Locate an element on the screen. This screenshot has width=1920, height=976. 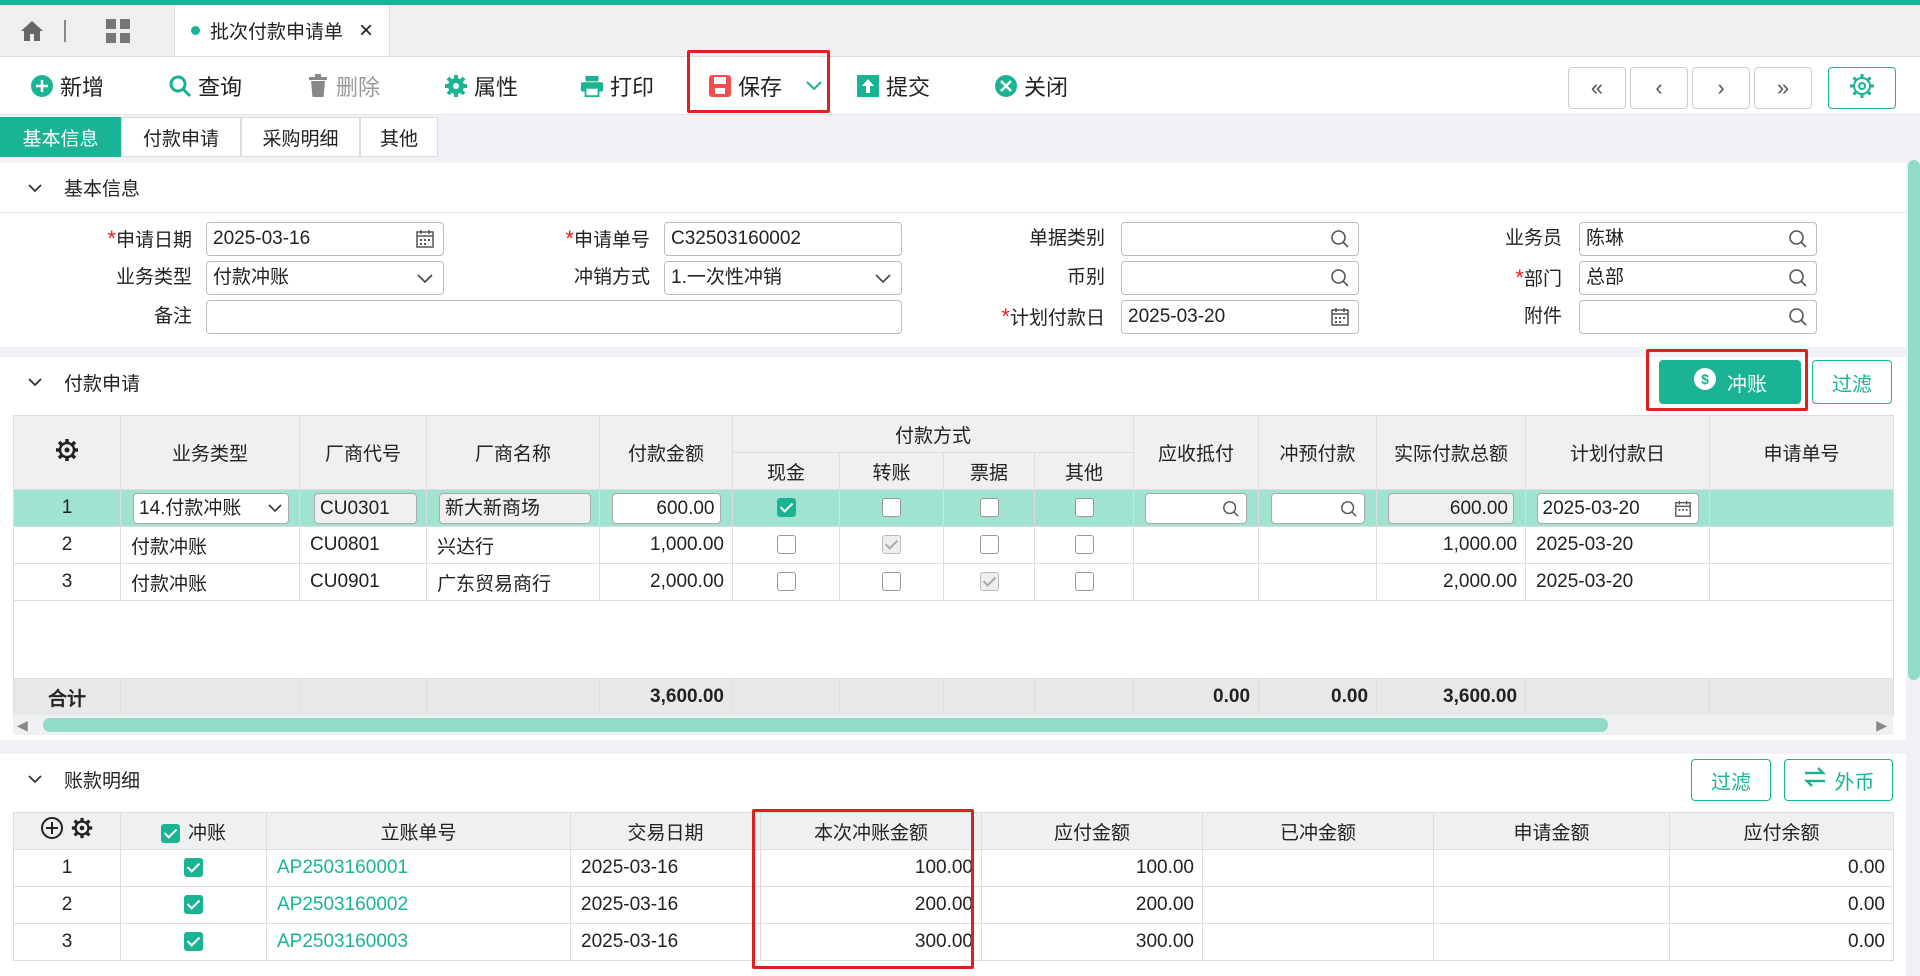
dept-field: 总部 is located at coordinates (1698, 278).